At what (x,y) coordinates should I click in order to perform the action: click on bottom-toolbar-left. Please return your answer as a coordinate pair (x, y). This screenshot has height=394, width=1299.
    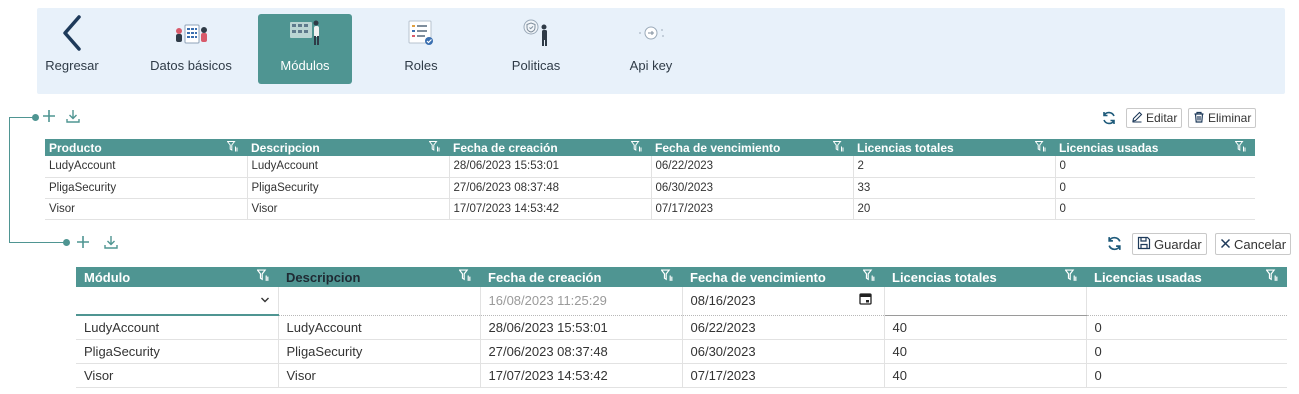
    Looking at the image, I should click on (97, 242).